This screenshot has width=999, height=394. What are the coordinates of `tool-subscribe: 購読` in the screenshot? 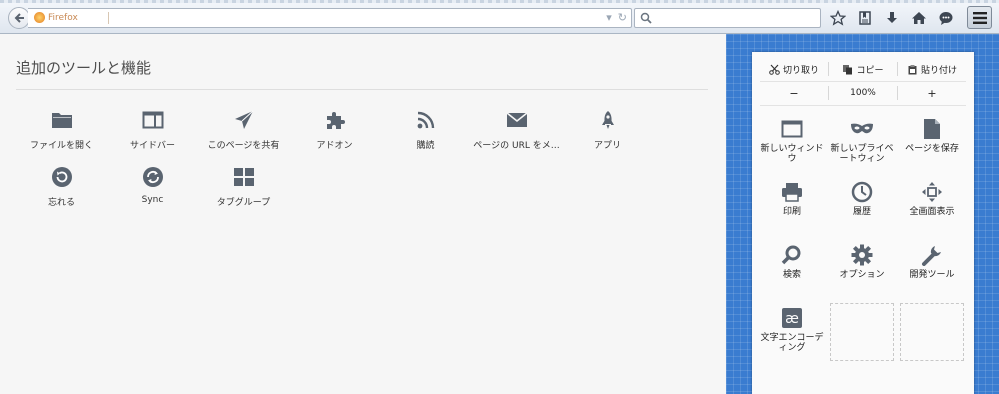 It's located at (425, 132).